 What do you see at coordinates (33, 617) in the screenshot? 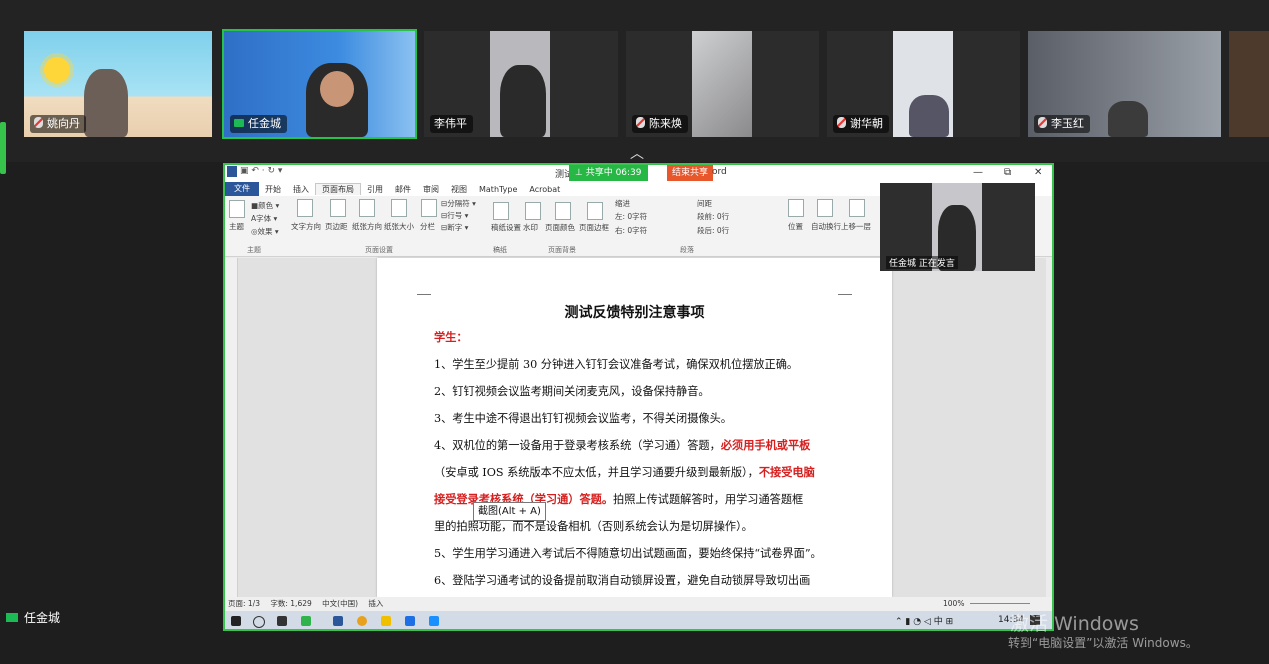
I see `self-view-label: 任金城` at bounding box center [33, 617].